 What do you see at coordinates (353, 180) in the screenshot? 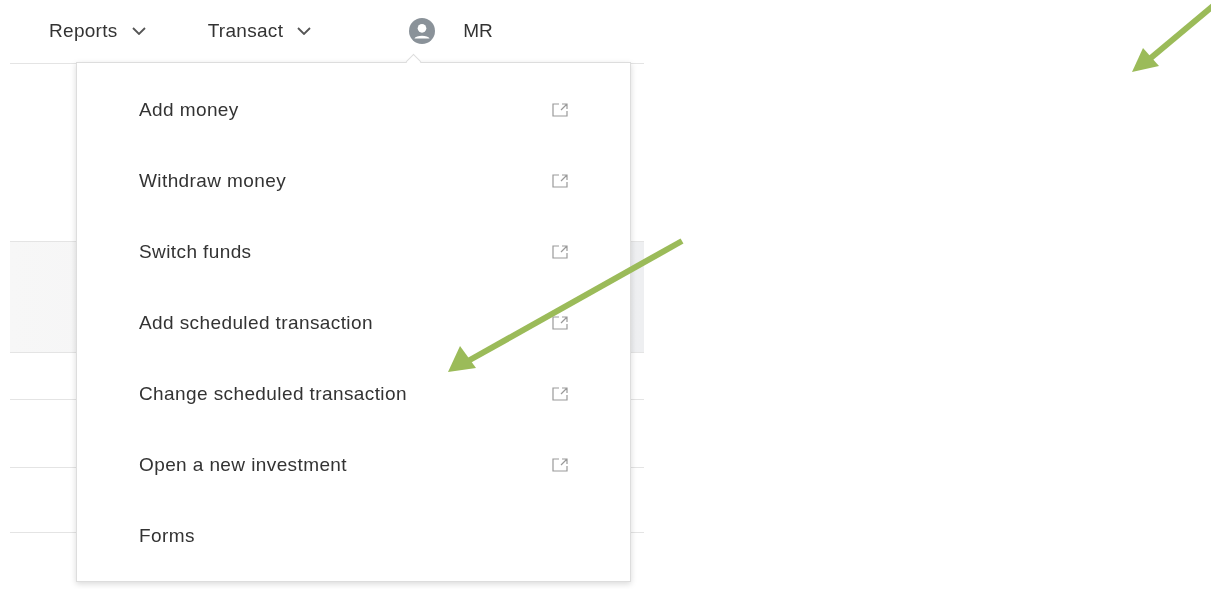
I see `menu-item: Withdraw money` at bounding box center [353, 180].